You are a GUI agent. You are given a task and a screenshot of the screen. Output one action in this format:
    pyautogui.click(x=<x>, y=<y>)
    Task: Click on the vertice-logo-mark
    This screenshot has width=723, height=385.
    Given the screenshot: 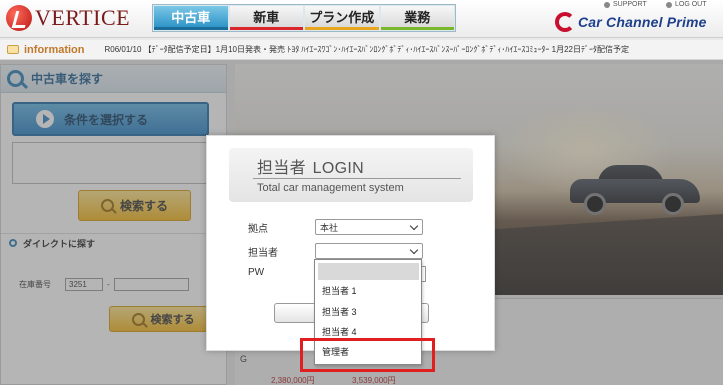 What is the action you would take?
    pyautogui.click(x=19, y=18)
    